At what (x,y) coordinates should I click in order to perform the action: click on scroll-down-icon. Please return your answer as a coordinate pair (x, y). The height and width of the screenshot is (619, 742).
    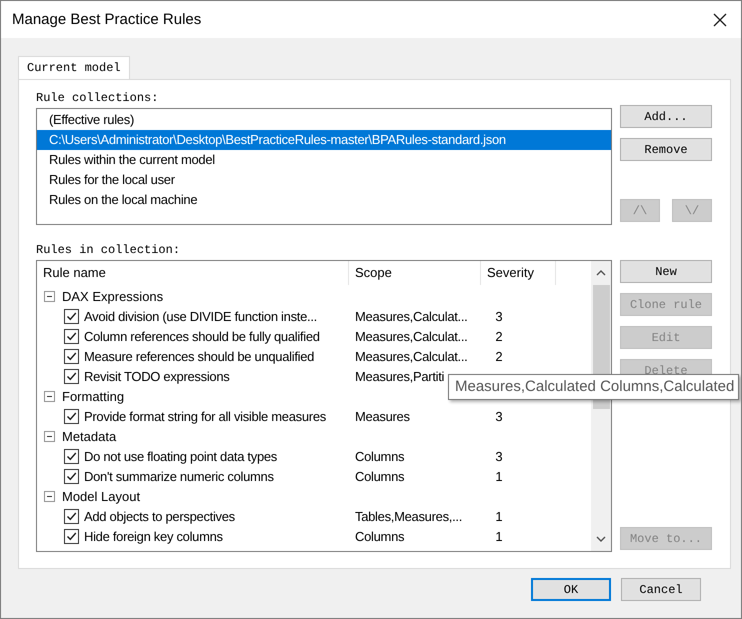
    Looking at the image, I should click on (601, 539).